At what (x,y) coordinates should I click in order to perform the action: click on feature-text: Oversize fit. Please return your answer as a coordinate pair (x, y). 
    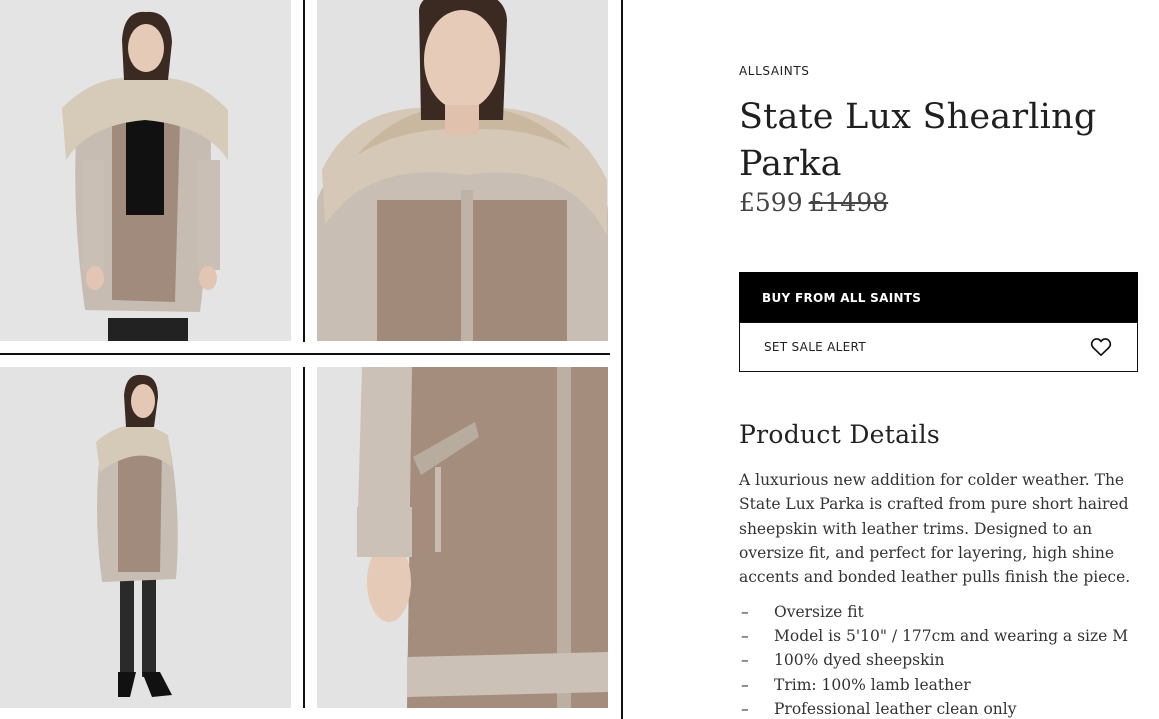
    Looking at the image, I should click on (819, 612).